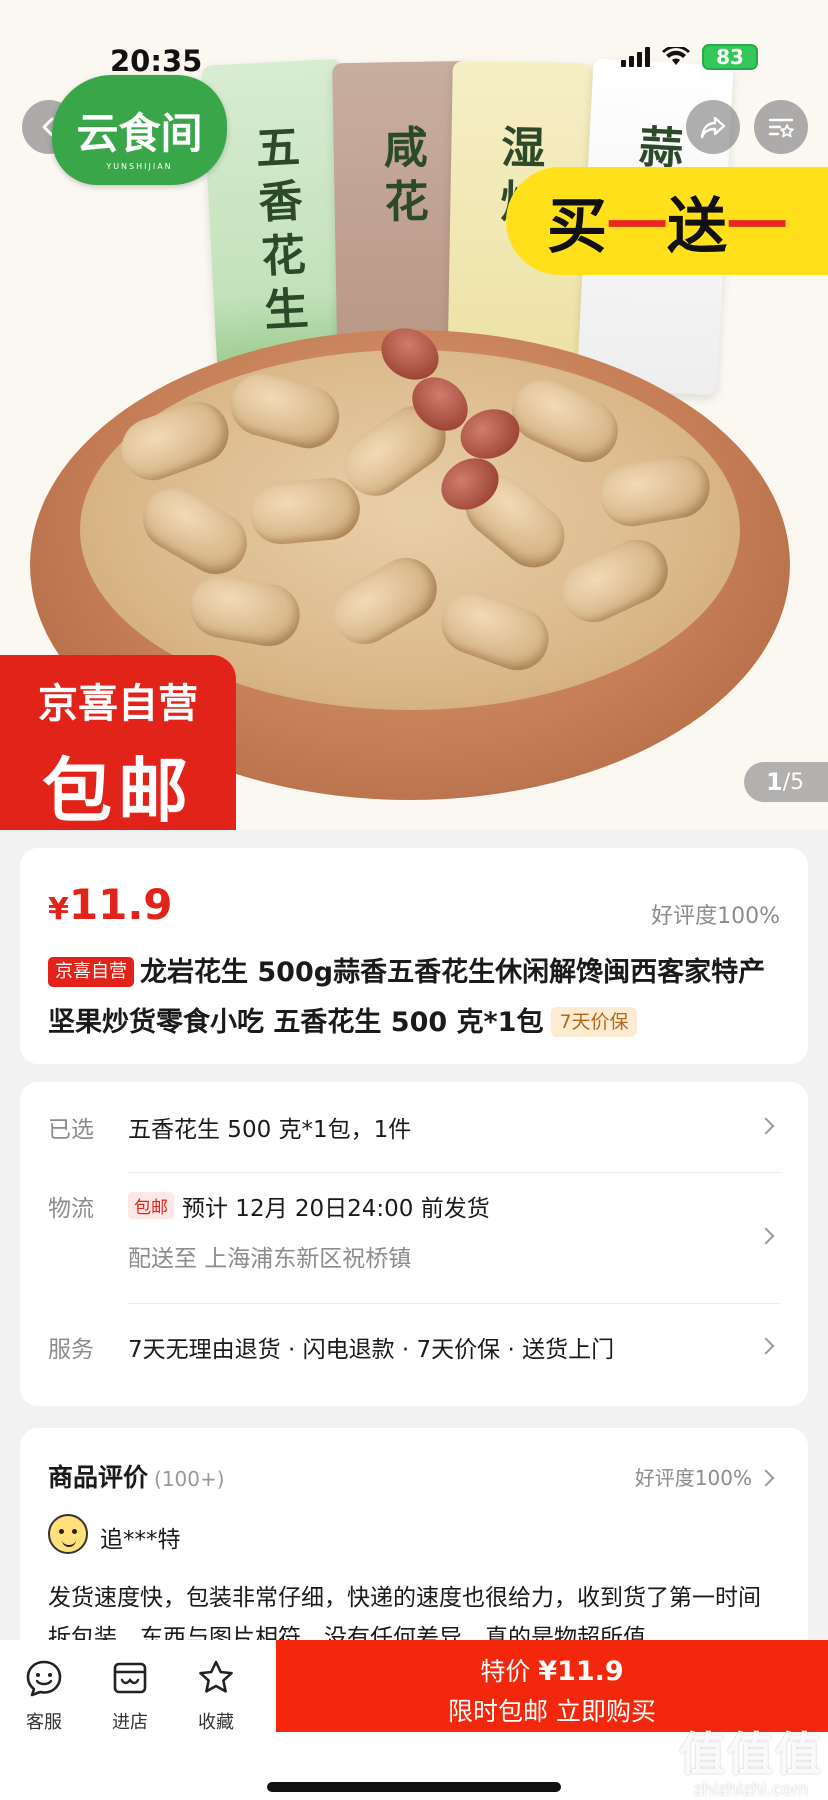 This screenshot has height=1800, width=828. I want to click on status-indicators: 83, so click(689, 57).